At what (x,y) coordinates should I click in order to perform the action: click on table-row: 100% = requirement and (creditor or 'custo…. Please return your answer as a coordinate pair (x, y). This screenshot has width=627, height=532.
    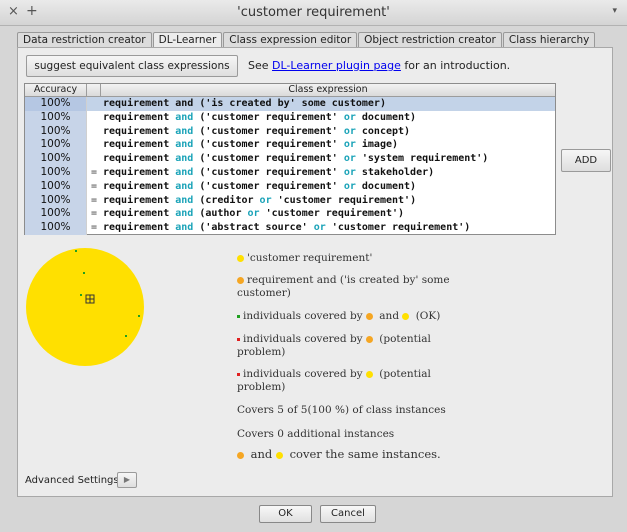
    Looking at the image, I should click on (290, 200).